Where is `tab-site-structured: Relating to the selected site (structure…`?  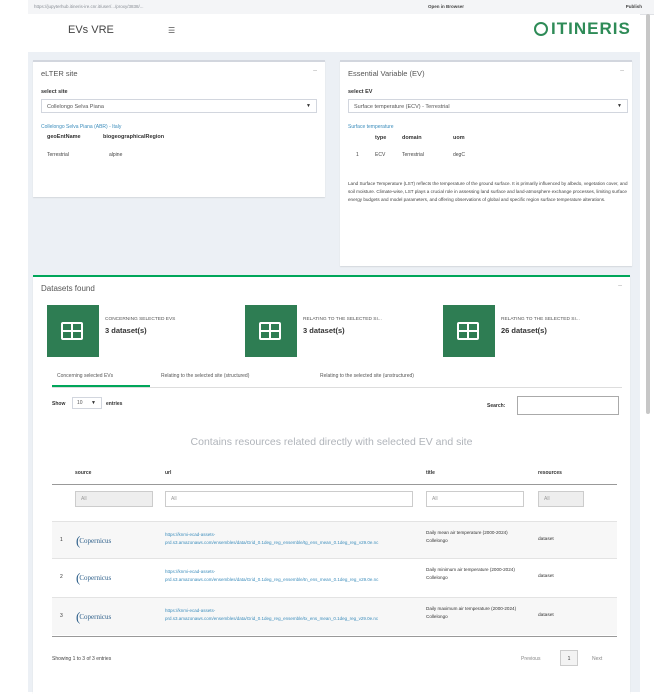
tab-site-structured: Relating to the selected site (structure… is located at coordinates (205, 376).